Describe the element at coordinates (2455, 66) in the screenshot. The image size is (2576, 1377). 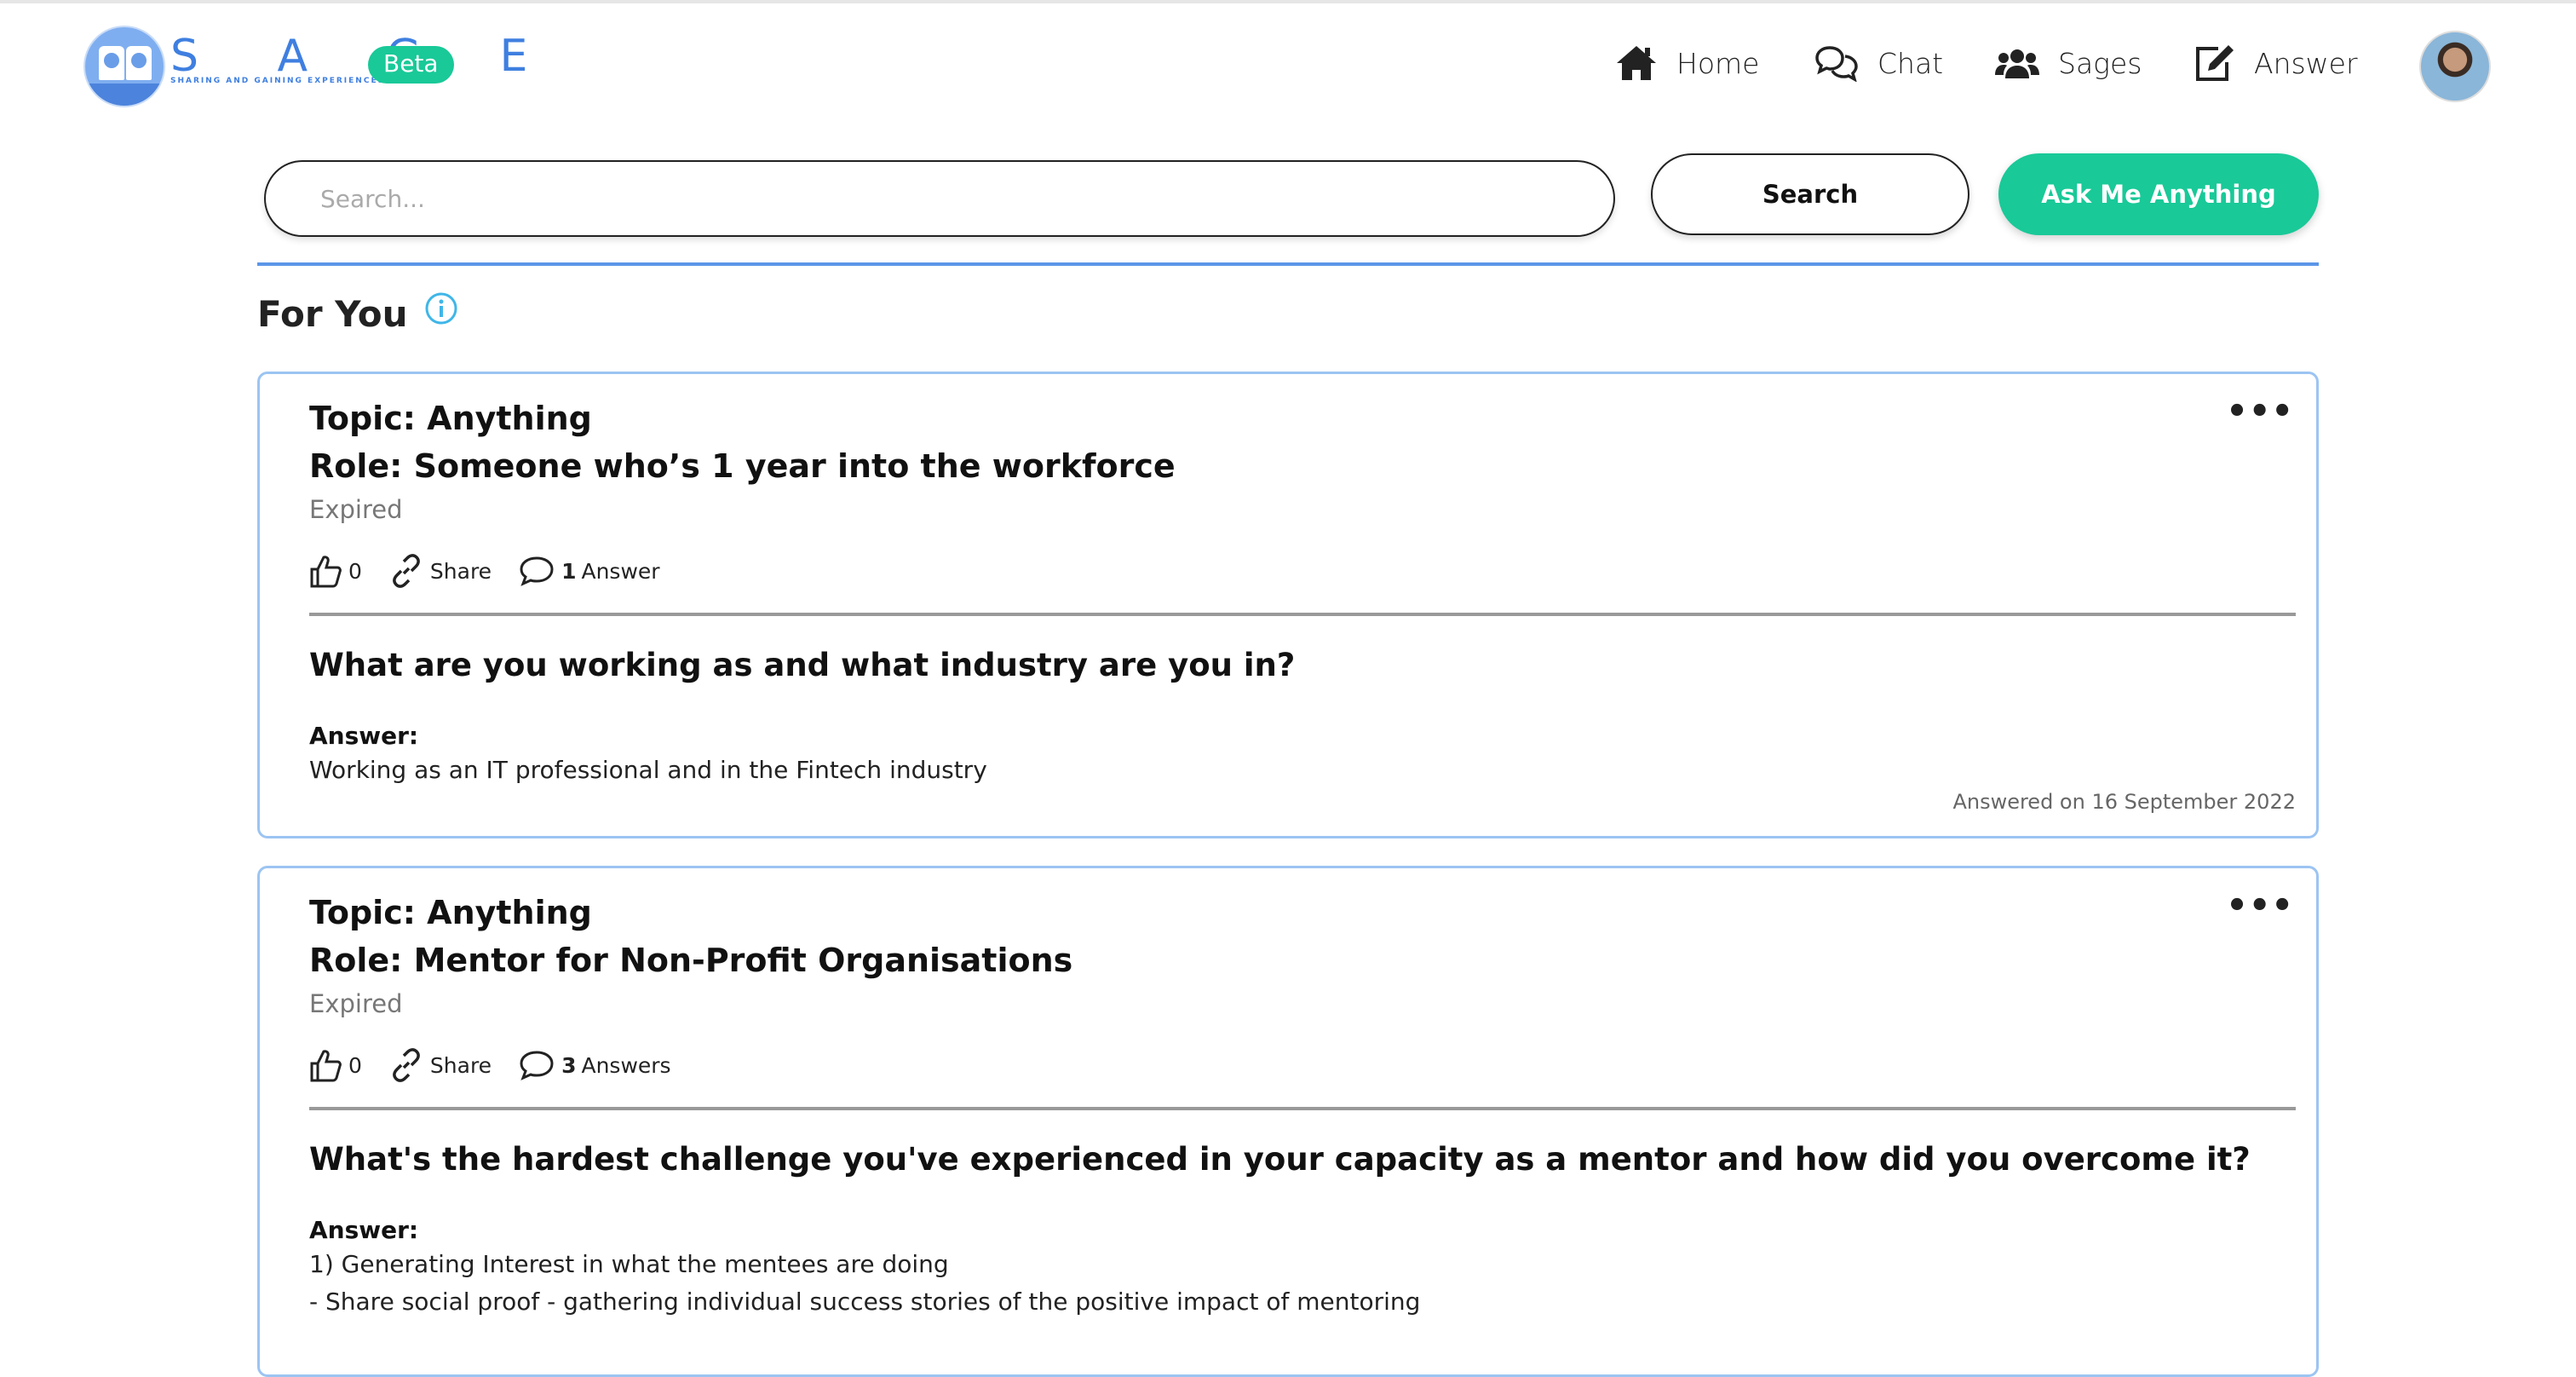
I see `user-avatar` at that location.